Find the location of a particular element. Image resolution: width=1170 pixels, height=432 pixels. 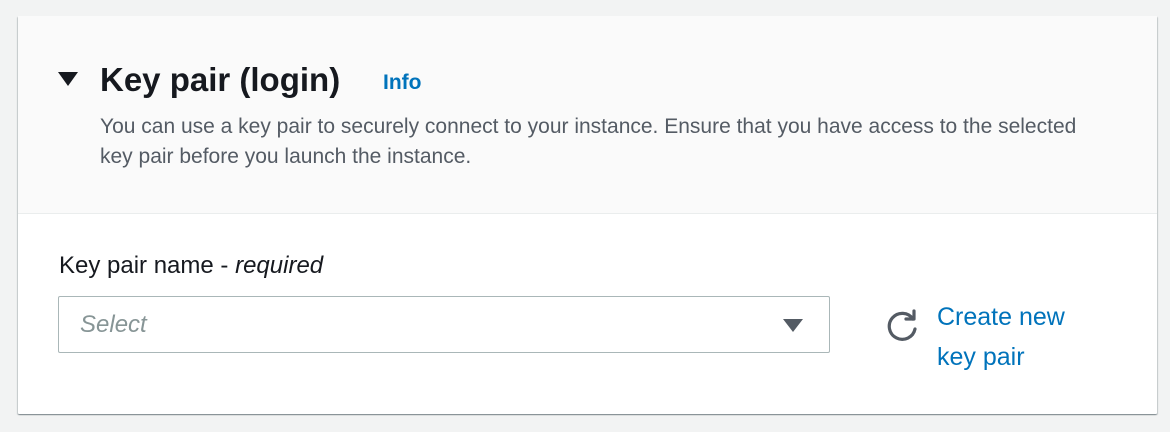

section-title: Key pair (login) is located at coordinates (220, 80).